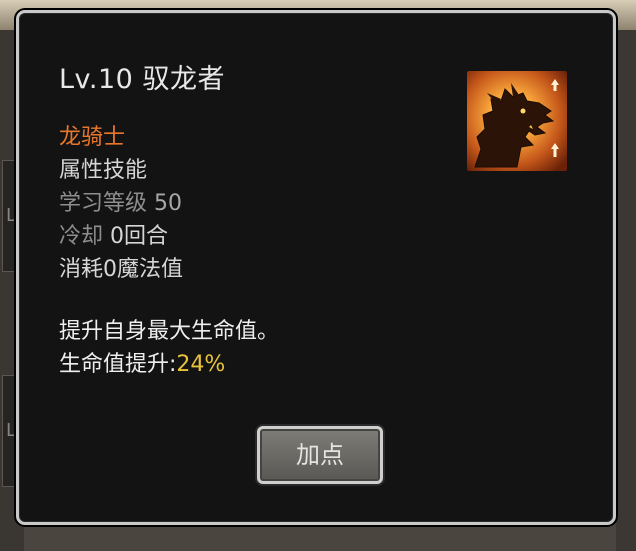 The width and height of the screenshot is (636, 551). What do you see at coordinates (139, 236) in the screenshot?
I see `cooldown-value: 0回合` at bounding box center [139, 236].